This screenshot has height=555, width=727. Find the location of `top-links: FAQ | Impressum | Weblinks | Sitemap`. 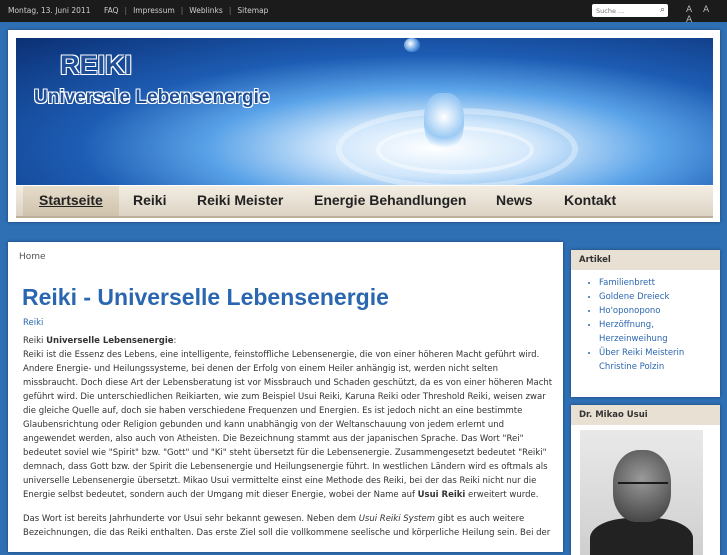

top-links: FAQ | Impressum | Weblinks | Sitemap is located at coordinates (186, 10).